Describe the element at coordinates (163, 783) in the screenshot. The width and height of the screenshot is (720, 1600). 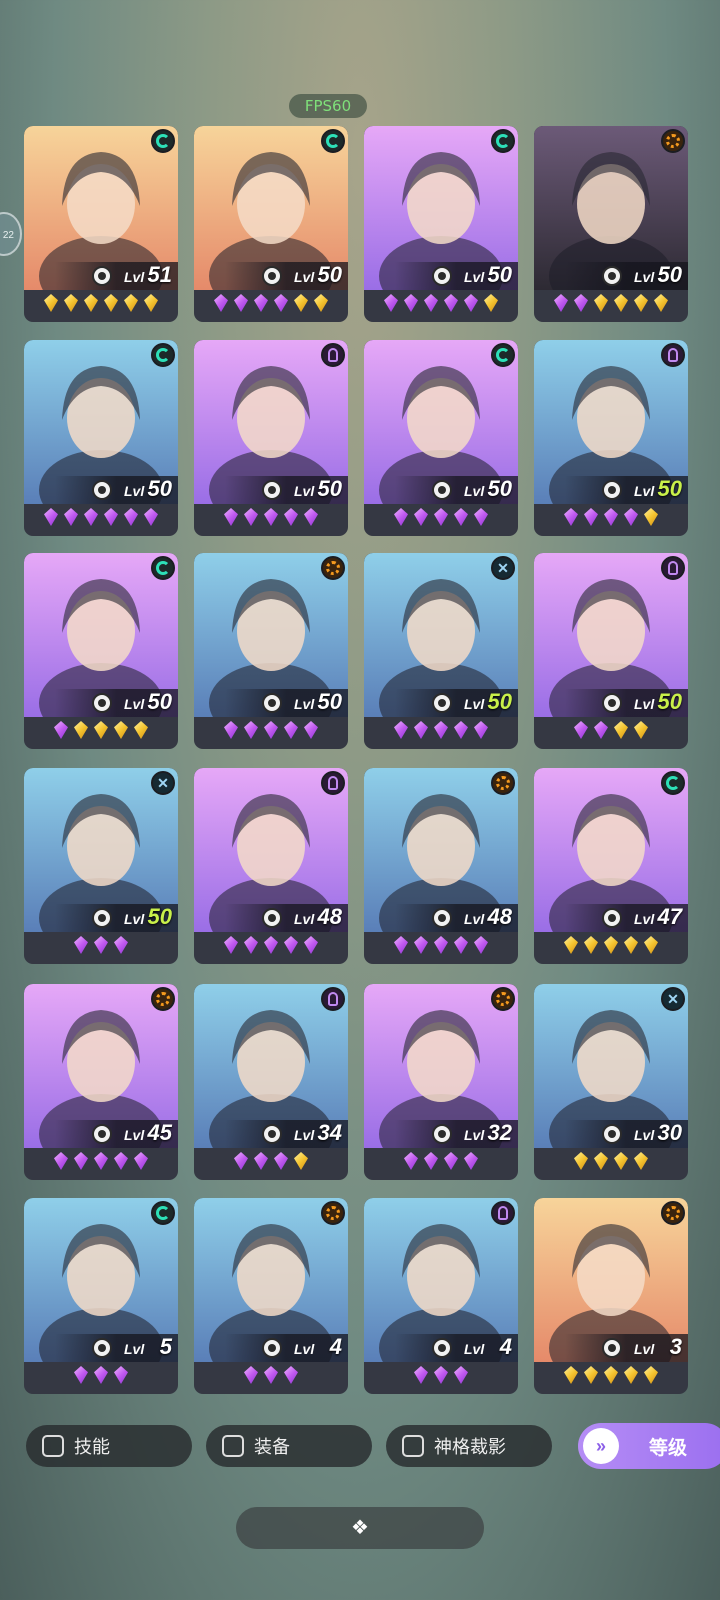
I see `role-assassin-icon` at that location.